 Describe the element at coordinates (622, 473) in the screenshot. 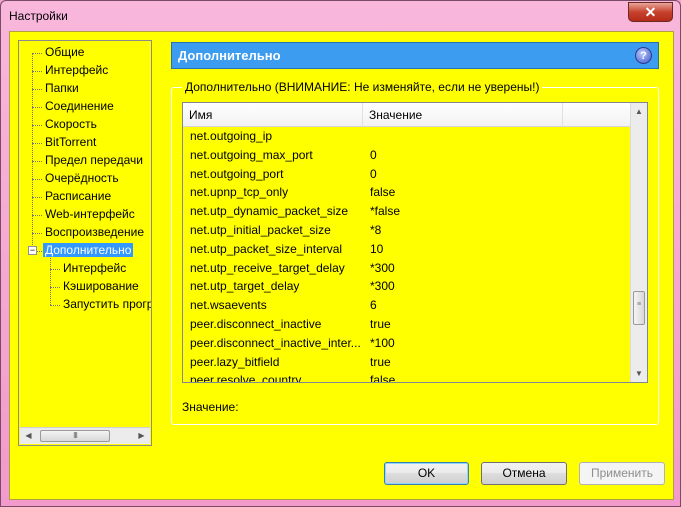

I see `apply-button: Применить` at that location.